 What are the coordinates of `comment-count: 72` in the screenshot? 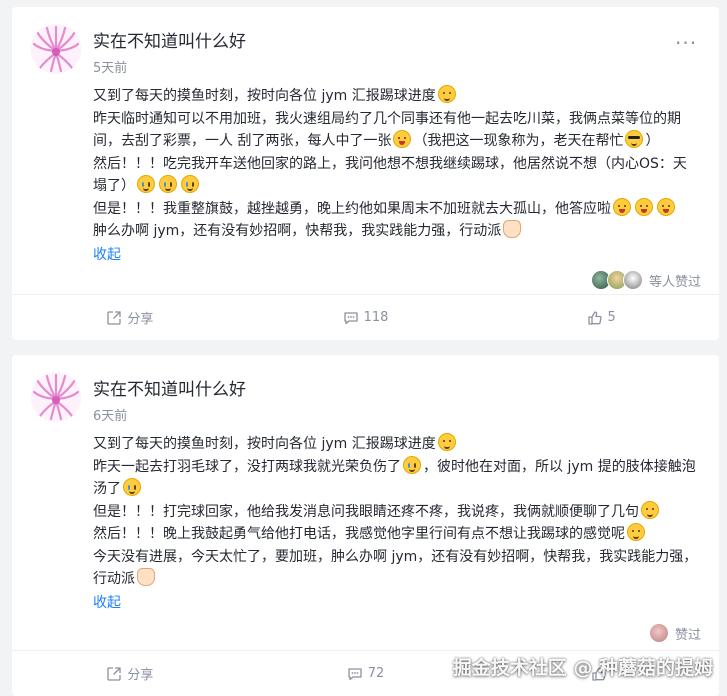 It's located at (376, 673).